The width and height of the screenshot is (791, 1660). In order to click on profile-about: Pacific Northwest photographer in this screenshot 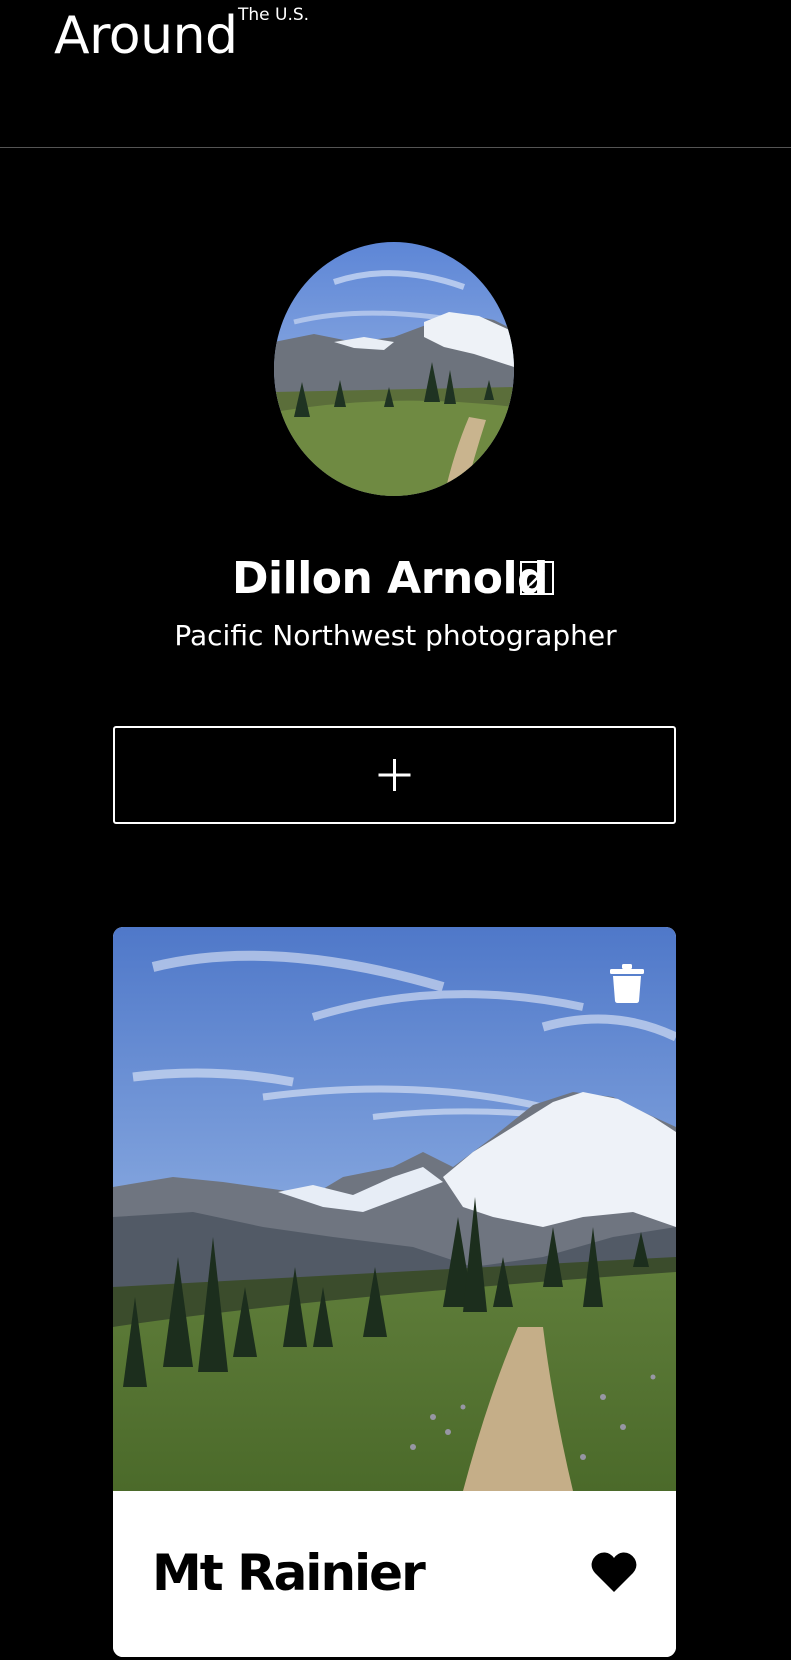, I will do `click(395, 635)`.